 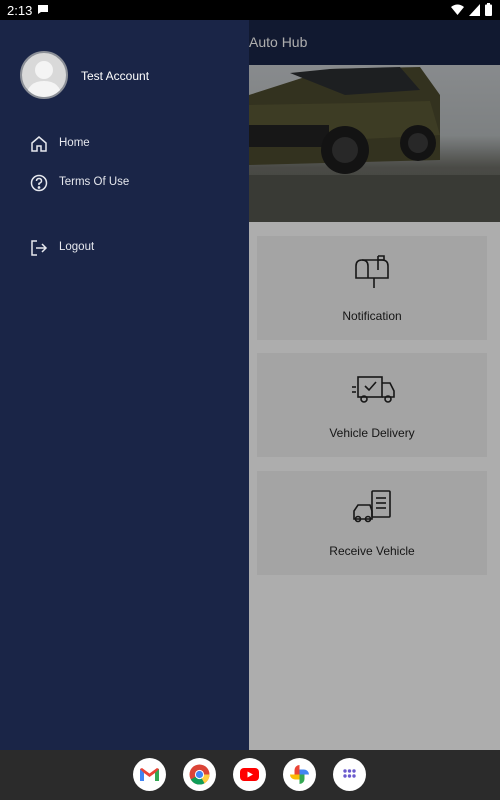 What do you see at coordinates (124, 144) in the screenshot?
I see `drawer-item-home: Home` at bounding box center [124, 144].